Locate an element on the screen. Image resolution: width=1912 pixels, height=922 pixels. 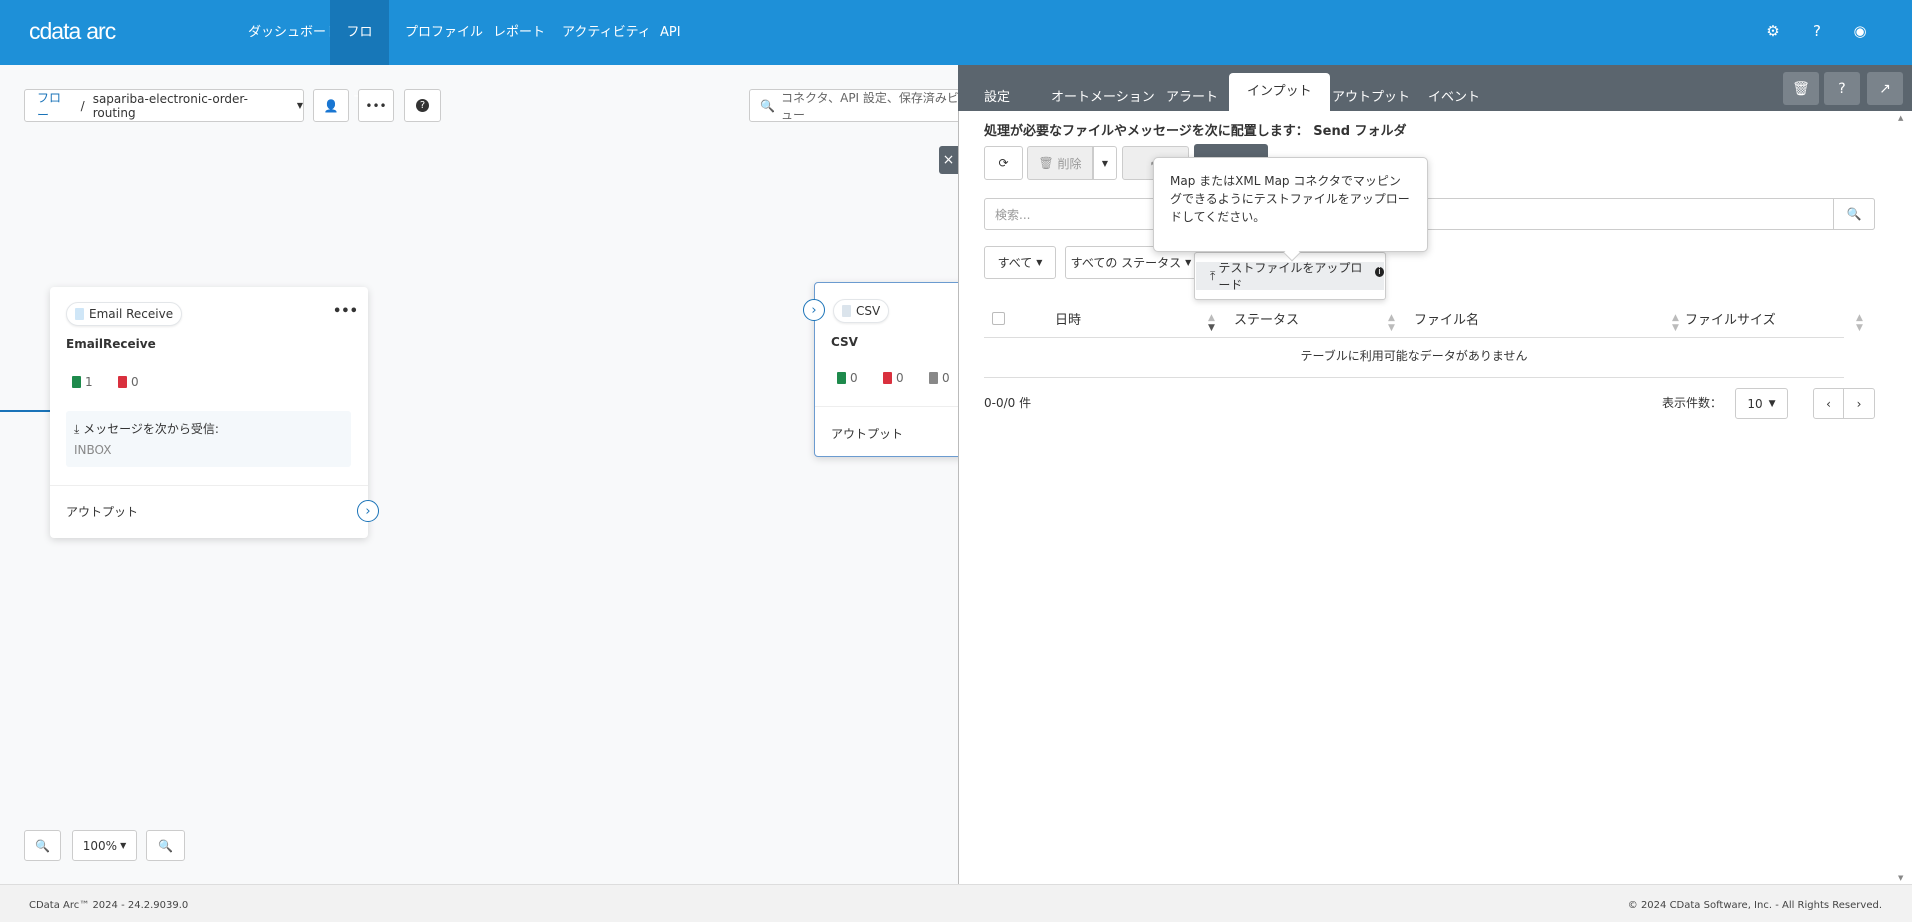
table-header-divider is located at coordinates (1414, 337).